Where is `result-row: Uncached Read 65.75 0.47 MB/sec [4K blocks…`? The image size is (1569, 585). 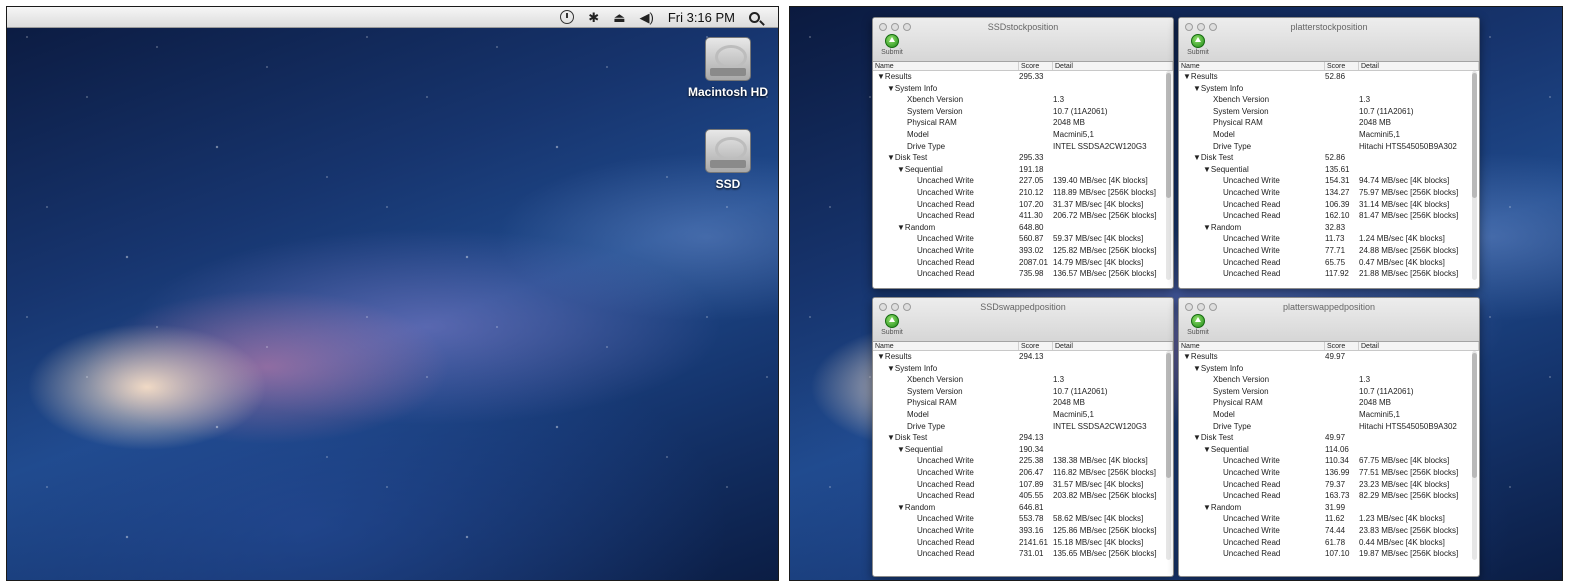
result-row: Uncached Read 65.75 0.47 MB/sec [4K blocks… is located at coordinates (1329, 263).